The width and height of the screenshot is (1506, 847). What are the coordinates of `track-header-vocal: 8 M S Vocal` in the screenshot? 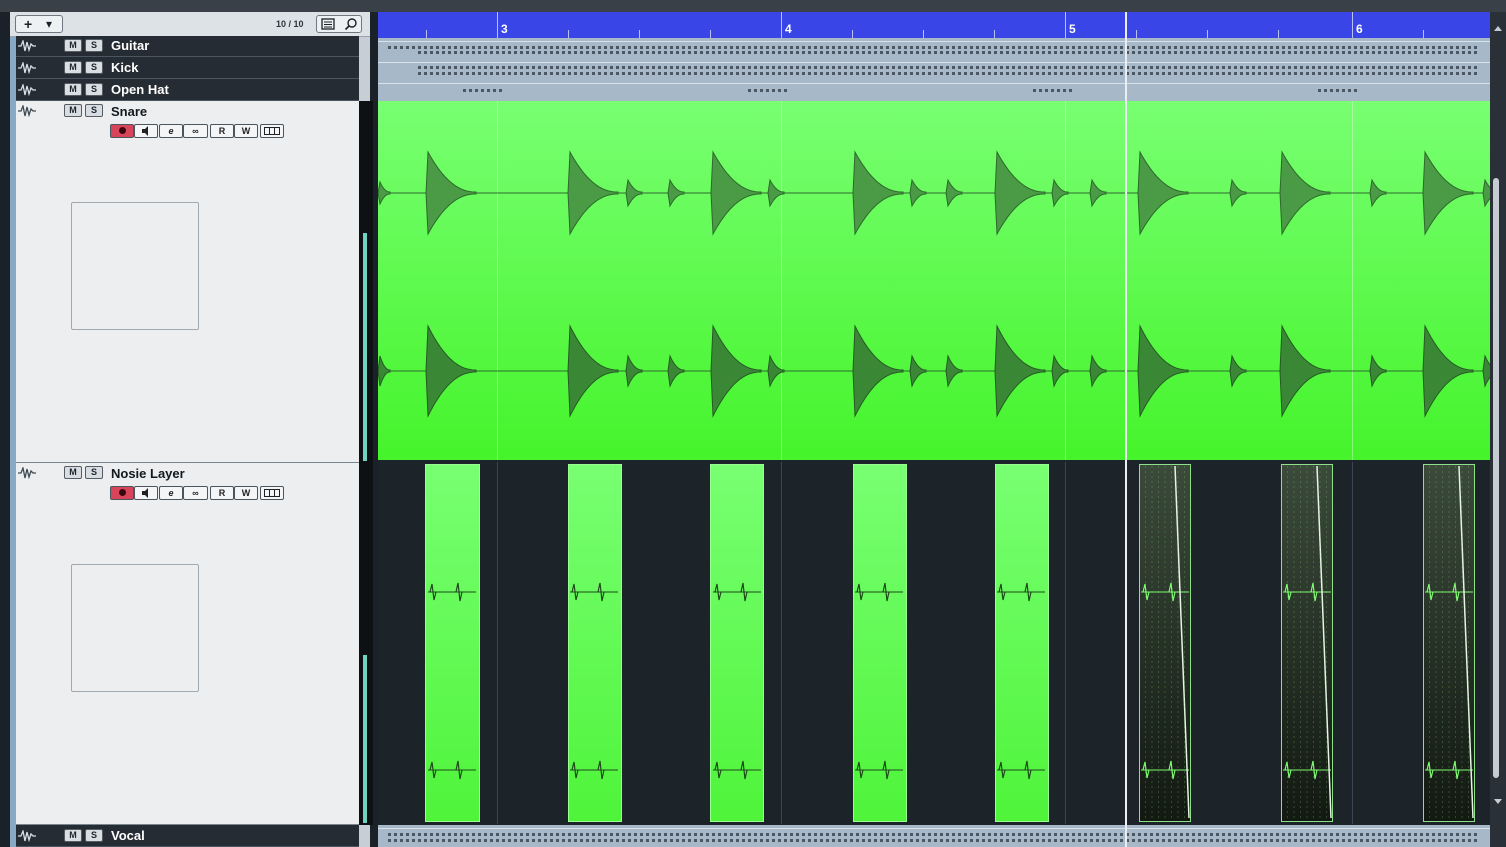 It's located at (187, 836).